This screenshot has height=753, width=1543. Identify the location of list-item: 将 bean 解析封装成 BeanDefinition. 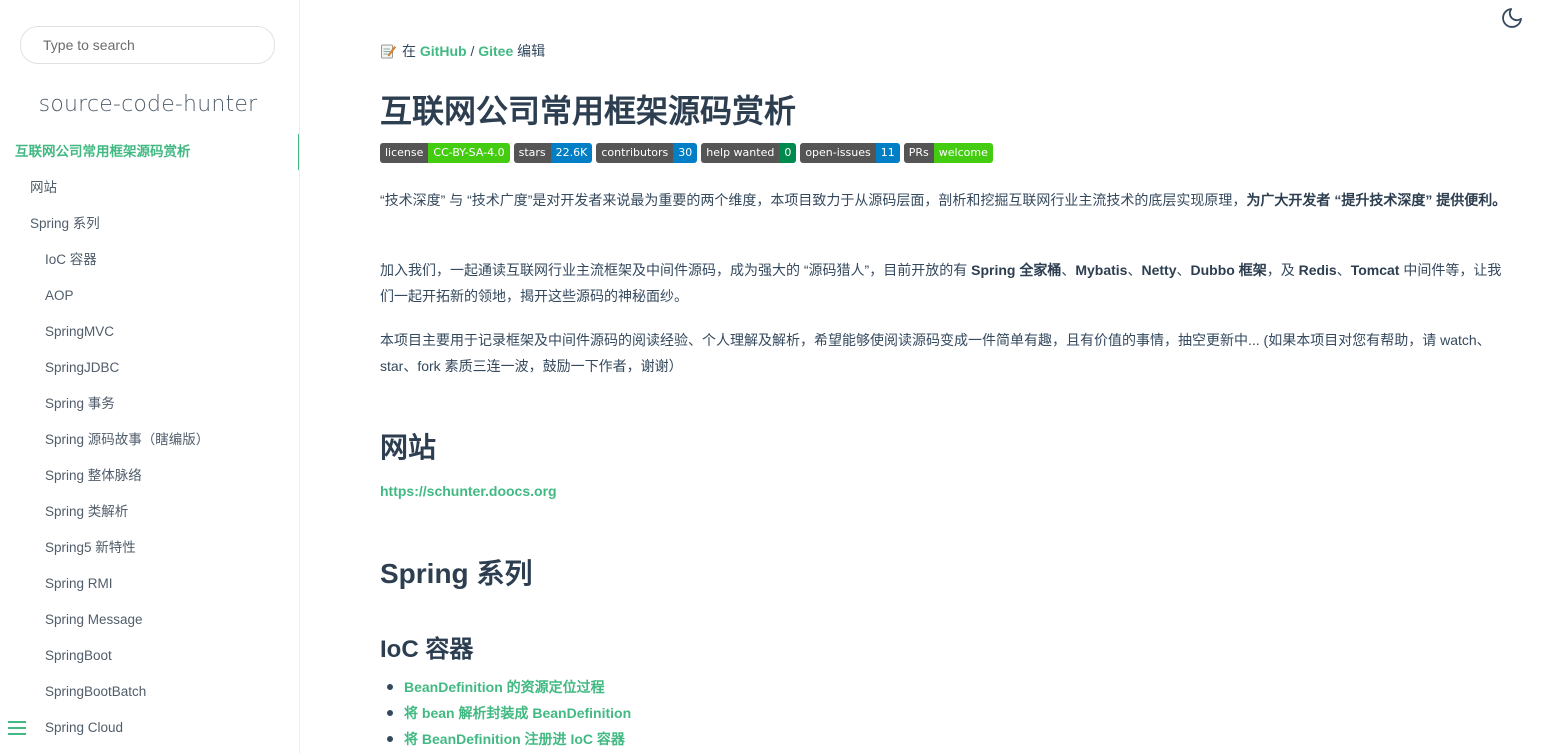
(505, 713).